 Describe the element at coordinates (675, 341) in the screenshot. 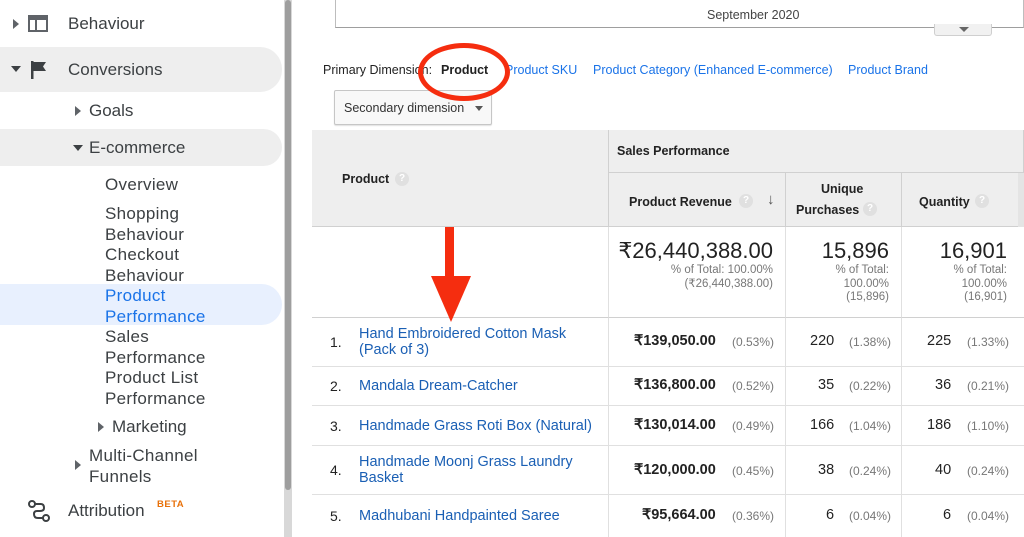

I see `revenue-value: ₹139,050.00` at that location.